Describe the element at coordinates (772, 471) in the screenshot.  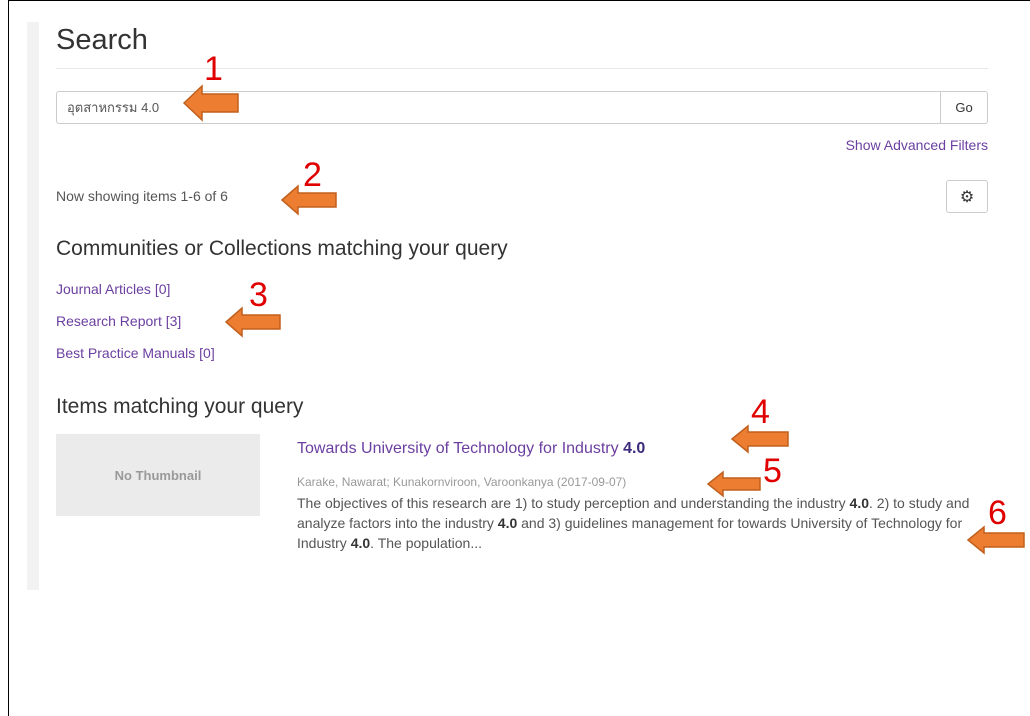
I see `annotation-number-5: 5` at that location.